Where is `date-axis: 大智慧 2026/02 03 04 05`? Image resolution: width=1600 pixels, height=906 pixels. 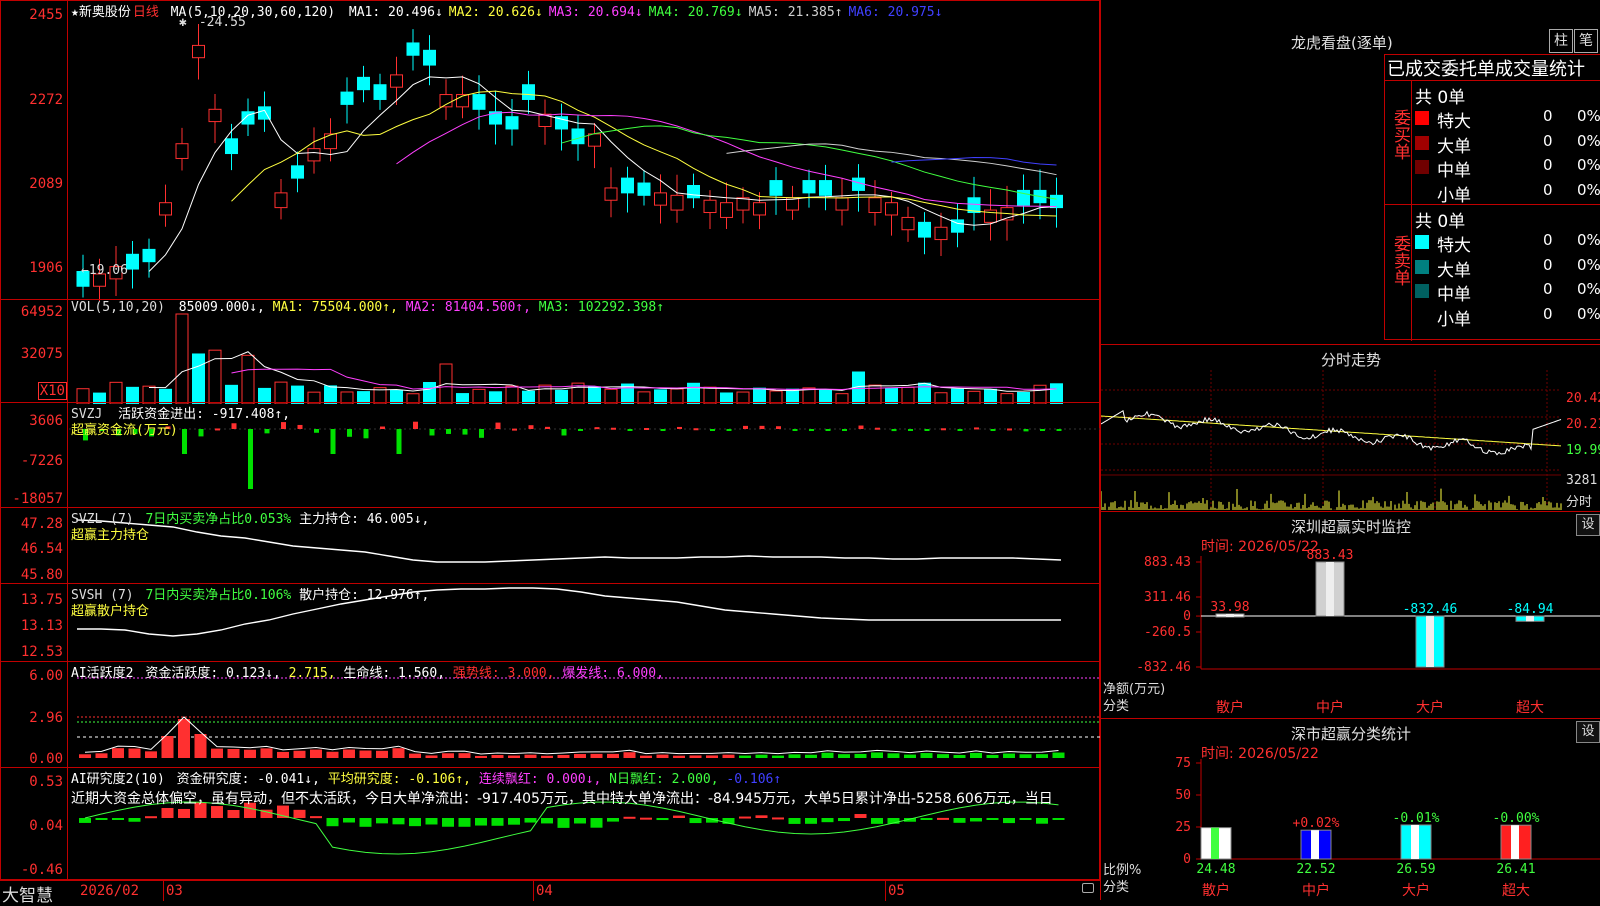 date-axis: 大智慧 2026/02 03 04 05 is located at coordinates (550, 893).